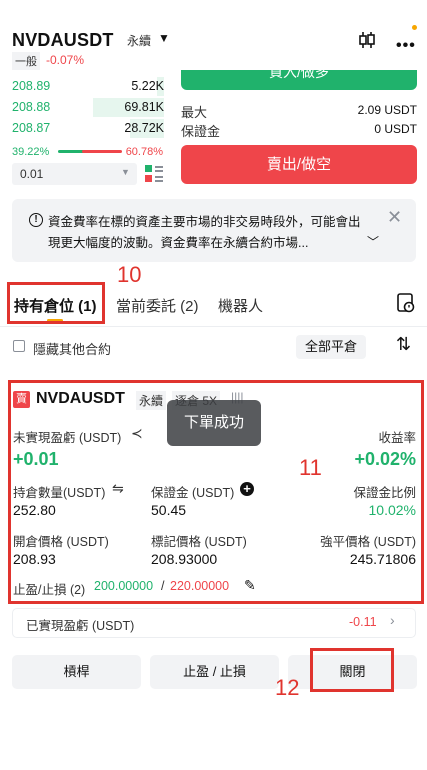 The height and width of the screenshot is (770, 427). Describe the element at coordinates (395, 129) in the screenshot. I see `margin-value: 0 USDT` at that location.